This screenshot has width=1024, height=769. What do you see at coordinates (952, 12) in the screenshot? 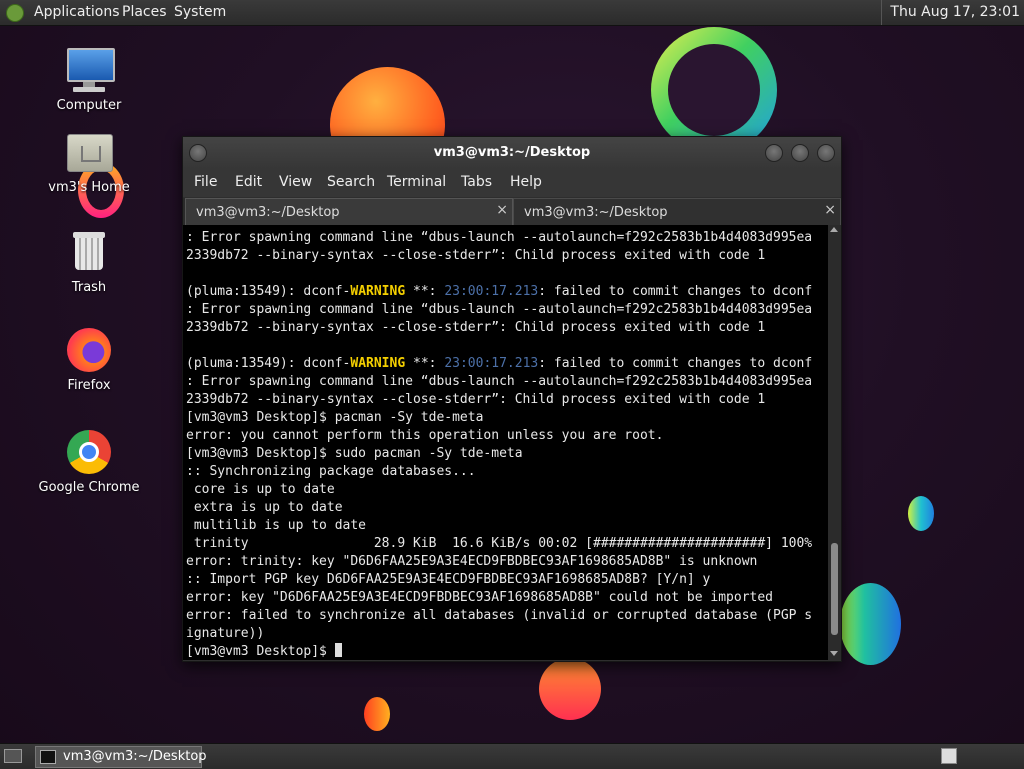
I see `clock: Thu Aug 17, 23:01` at bounding box center [952, 12].